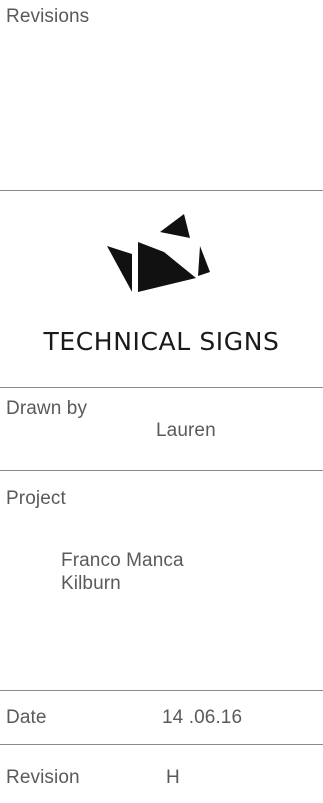 The image size is (323, 803). I want to click on revision-value: H, so click(173, 777).